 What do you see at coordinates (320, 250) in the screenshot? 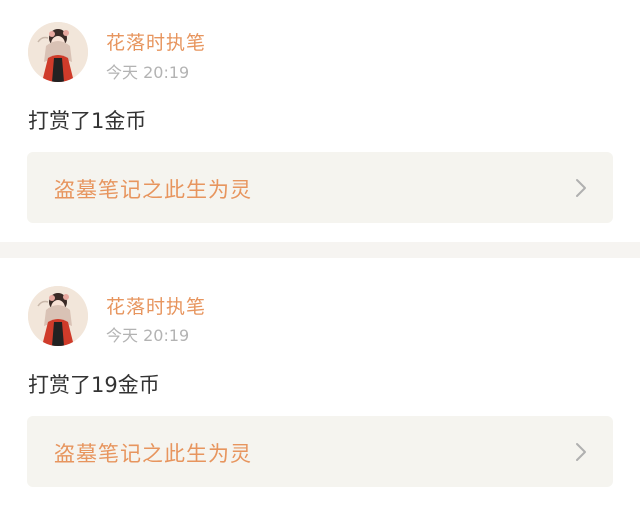
I see `card-divider` at bounding box center [320, 250].